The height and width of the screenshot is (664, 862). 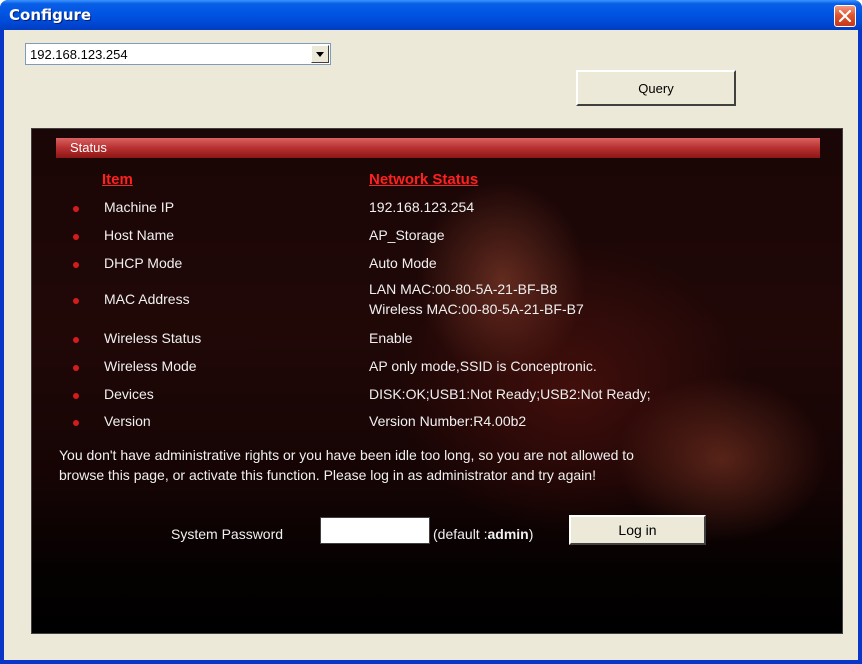 I want to click on status-section-header: Status, so click(x=438, y=148).